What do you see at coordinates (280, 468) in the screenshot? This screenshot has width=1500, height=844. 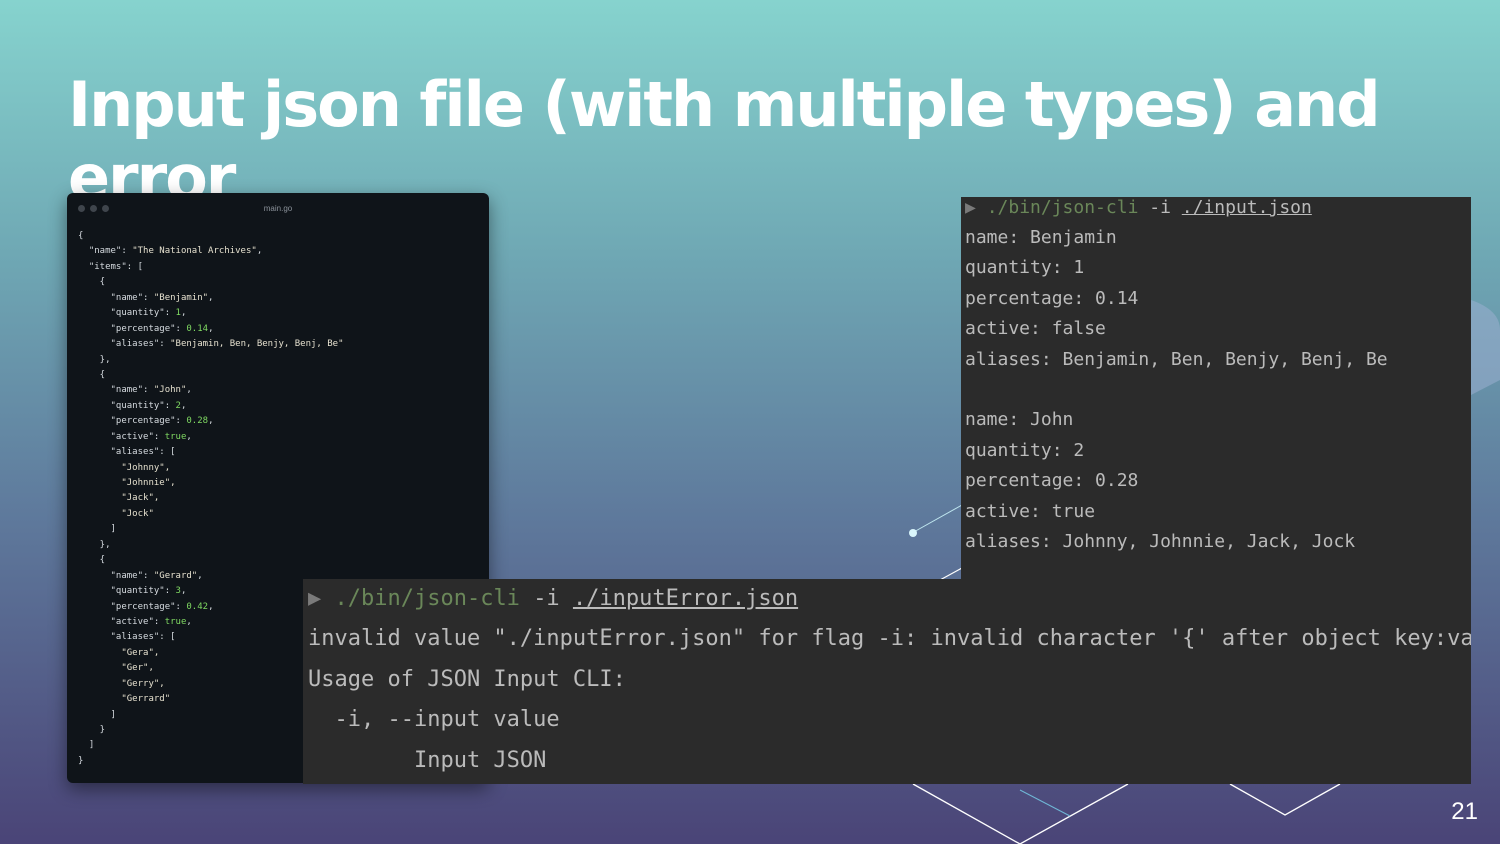 I see `code-line: "Johnny",` at bounding box center [280, 468].